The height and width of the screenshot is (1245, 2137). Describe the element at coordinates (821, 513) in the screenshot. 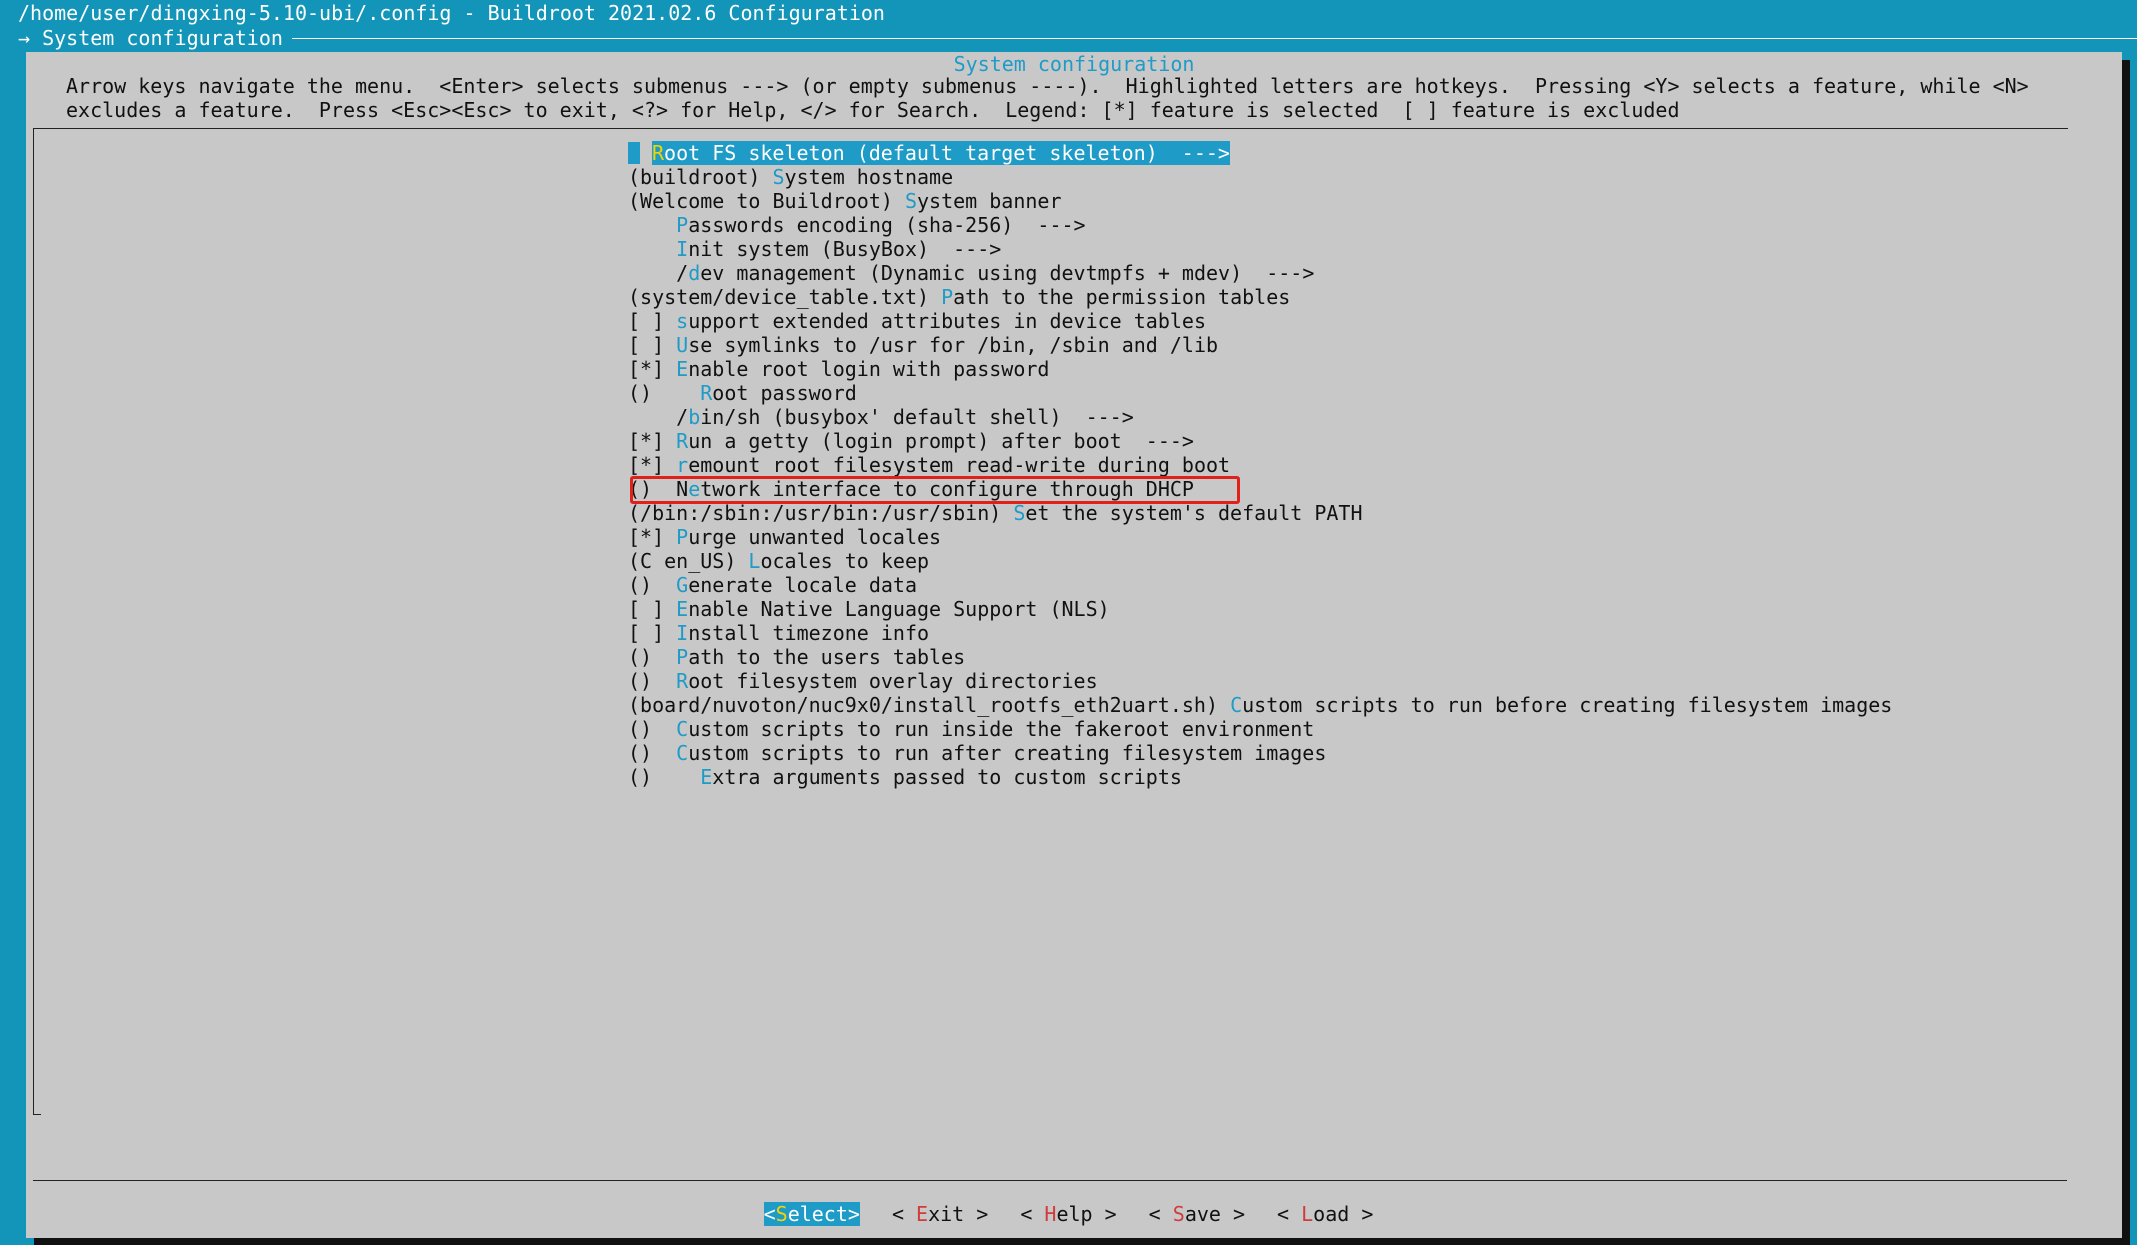

I see `menu-item-prefix: (/bin:/sbin:/usr/bin:/usr/sbin)` at that location.